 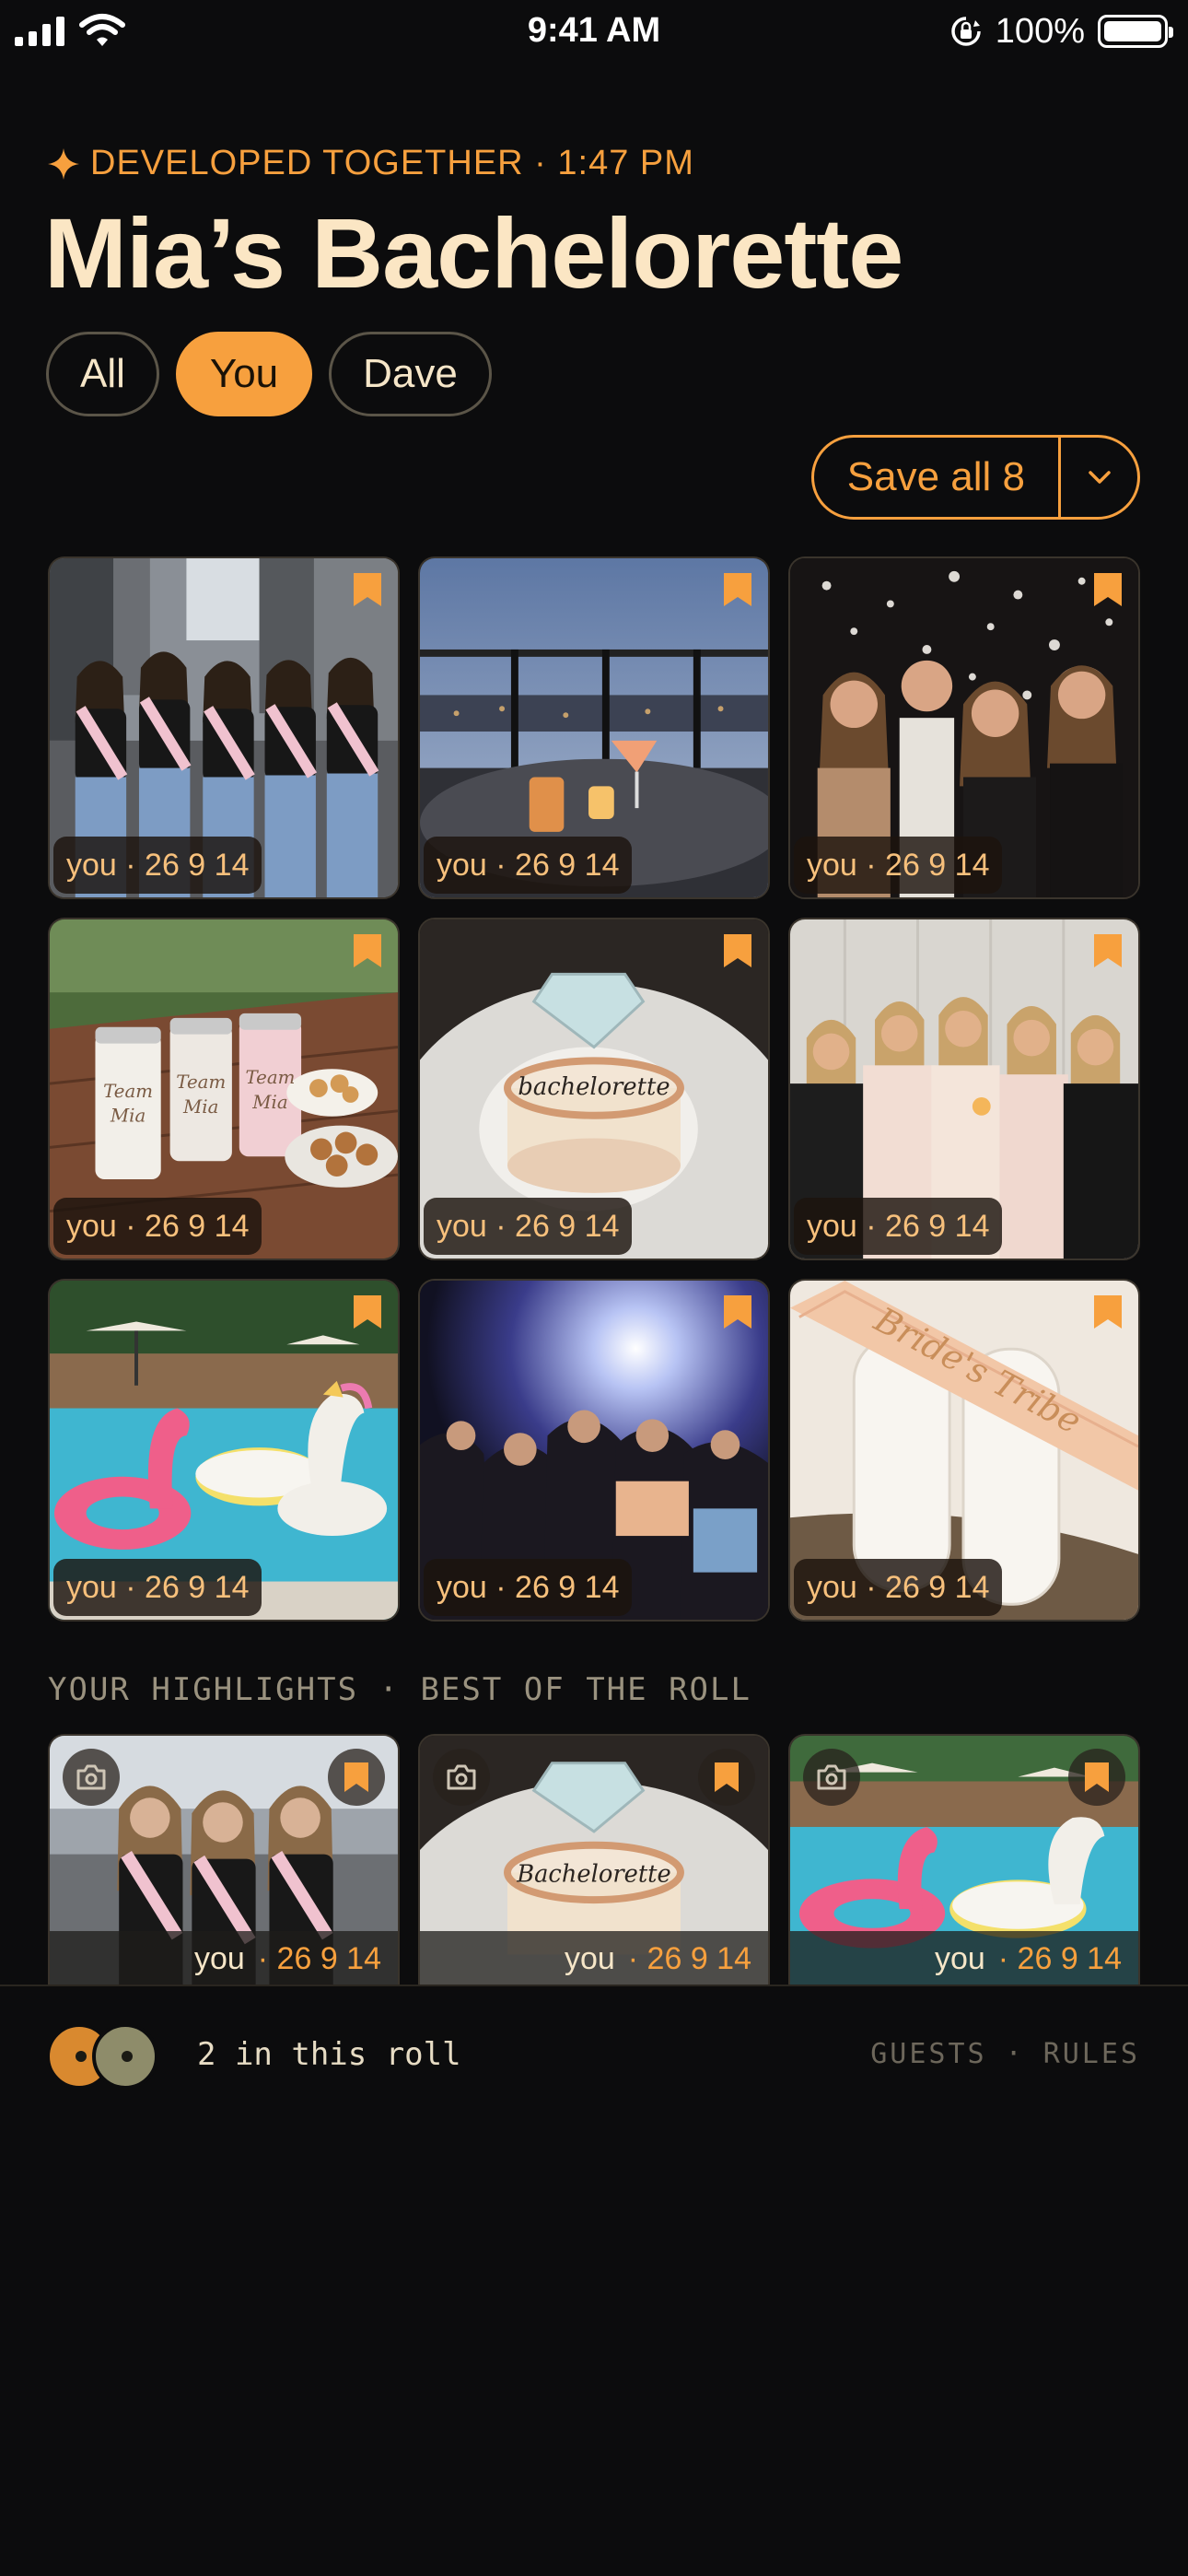 I want to click on participant-avatars, so click(x=106, y=2056).